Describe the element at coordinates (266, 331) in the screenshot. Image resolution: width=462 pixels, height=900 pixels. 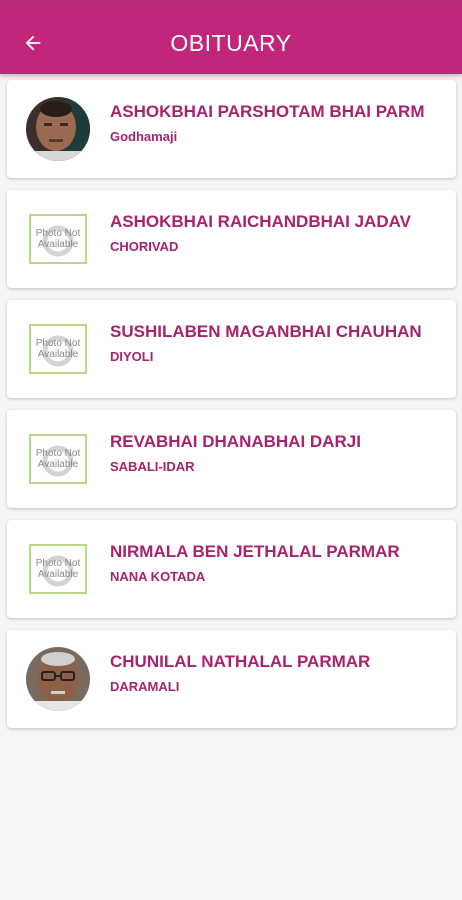
I see `person-name: SUSHILABEN MAGANBHAI CHAUHAN` at that location.